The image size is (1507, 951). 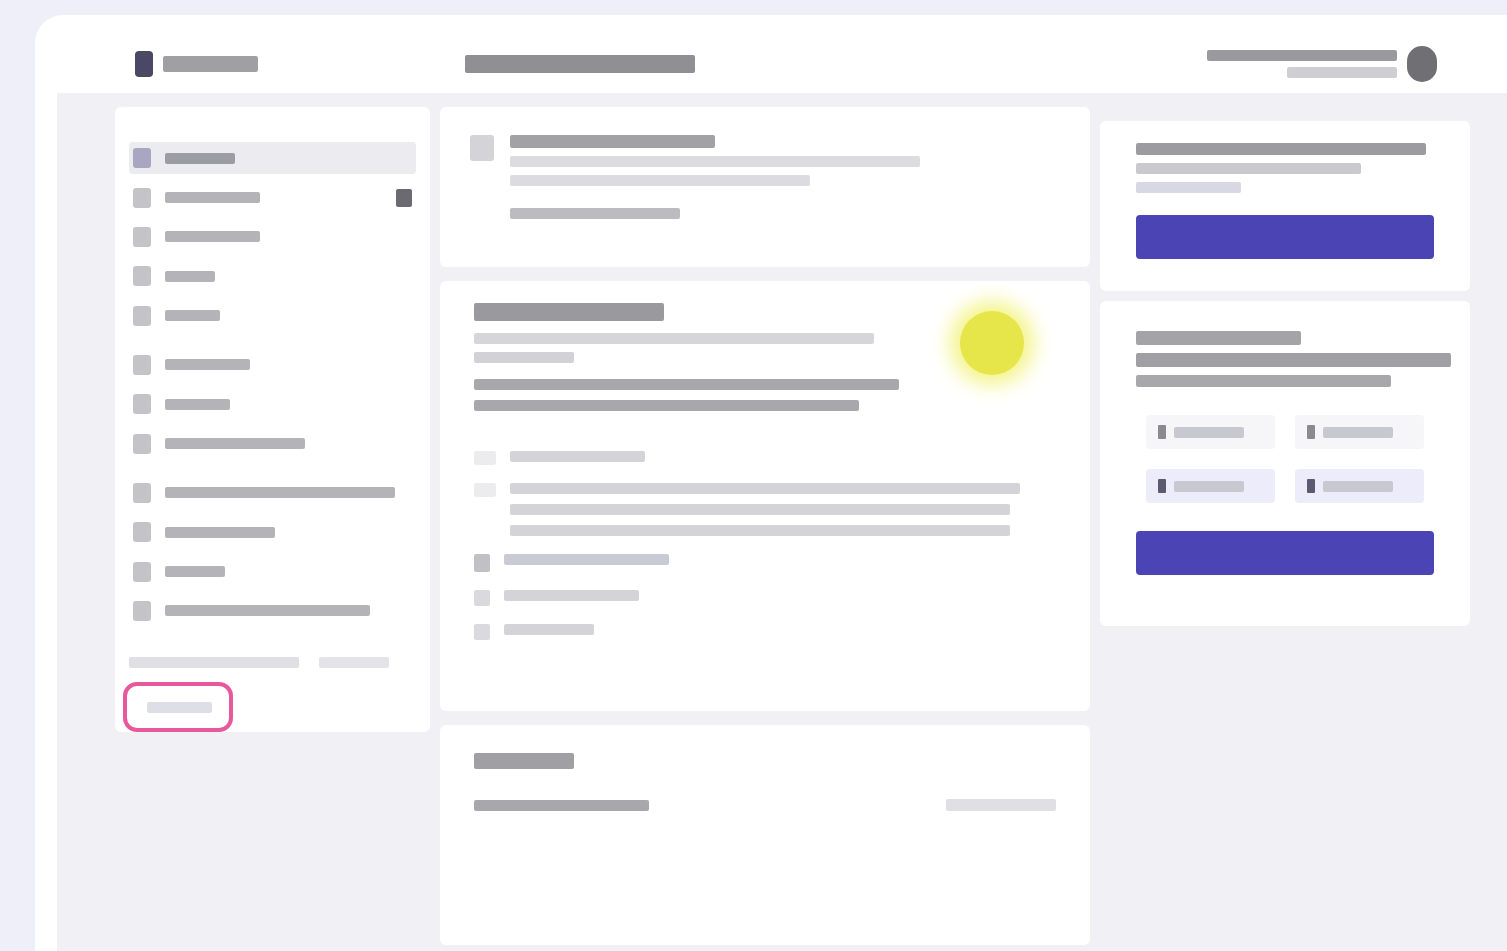 What do you see at coordinates (482, 148) in the screenshot?
I see `notice-icon` at bounding box center [482, 148].